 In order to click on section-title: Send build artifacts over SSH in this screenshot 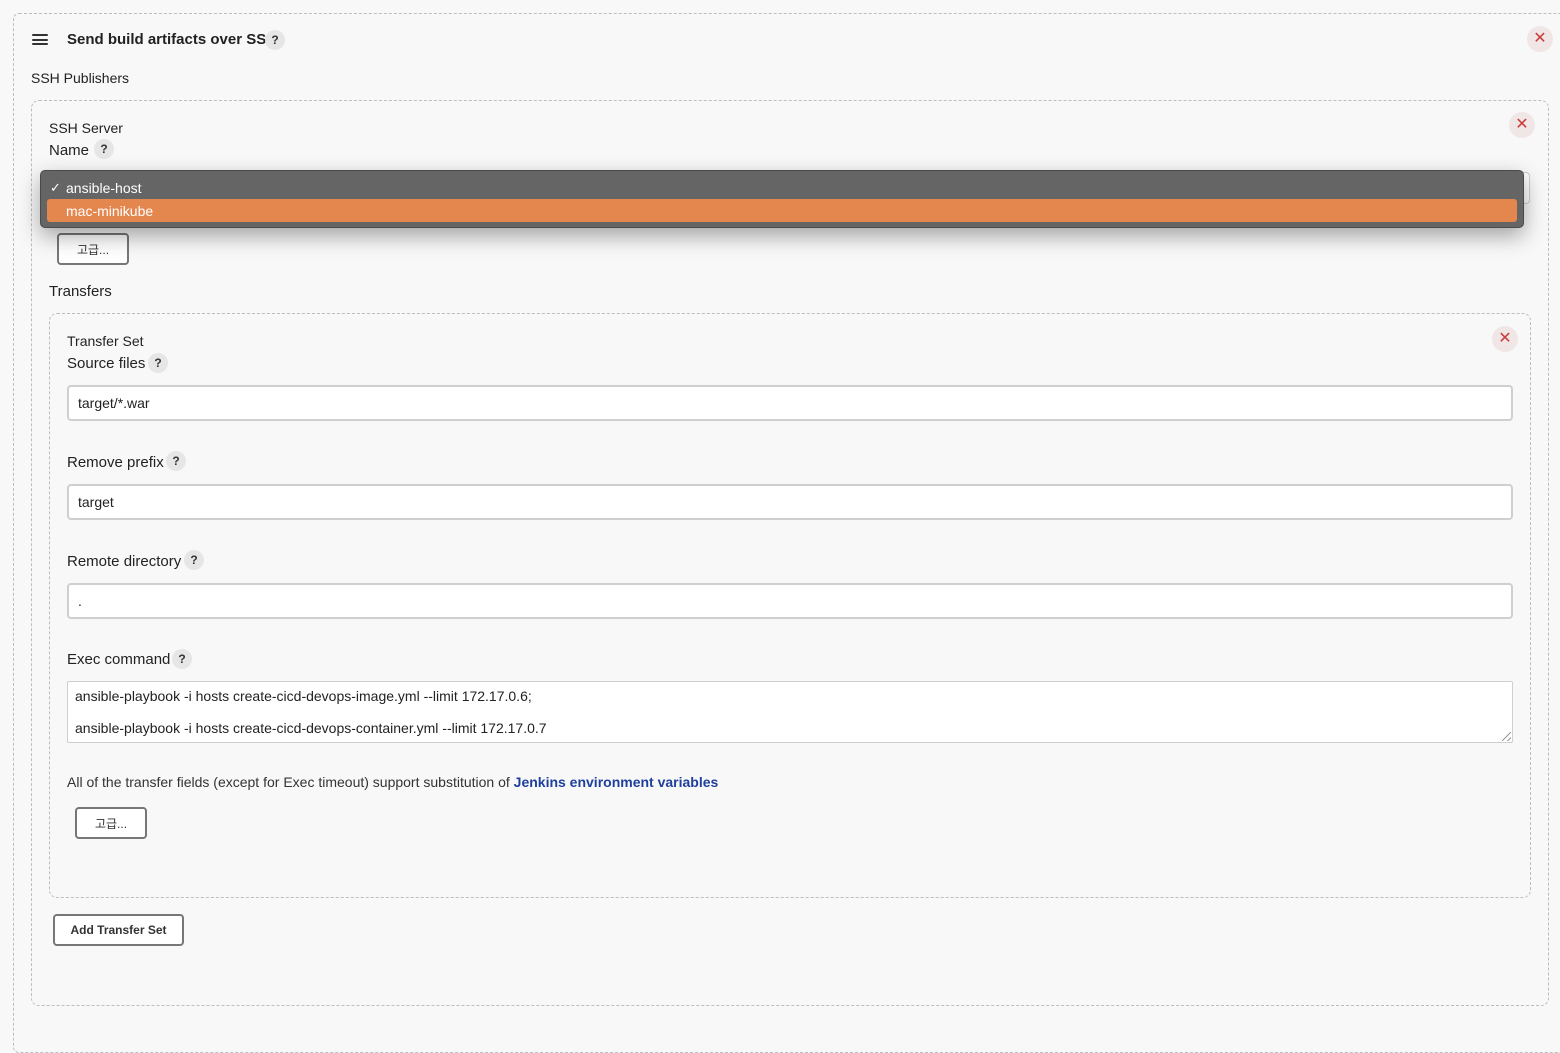, I will do `click(172, 39)`.